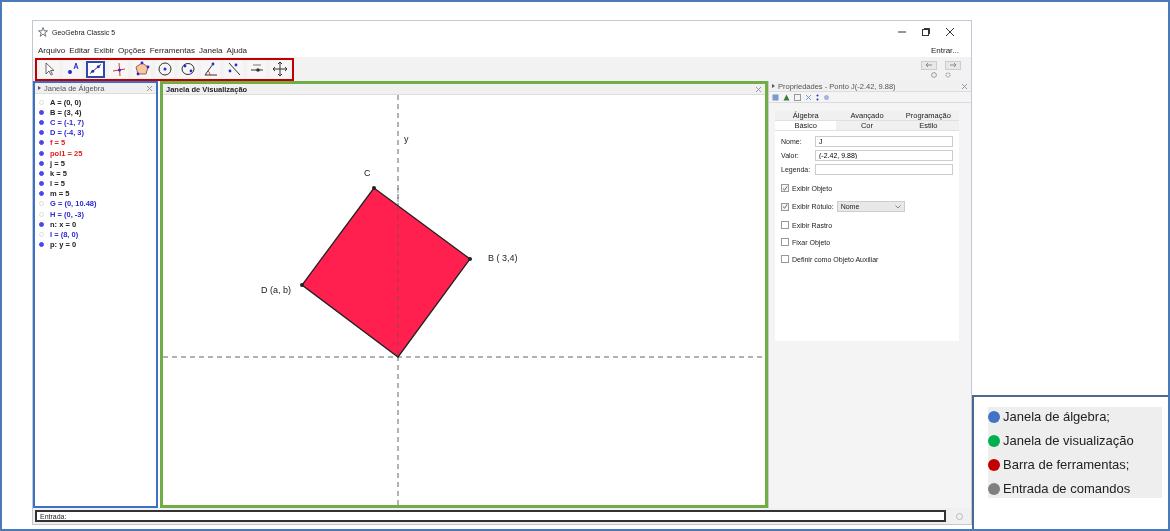 The width and height of the screenshot is (1170, 531). What do you see at coordinates (211, 50) in the screenshot?
I see `menu-item: Janela` at bounding box center [211, 50].